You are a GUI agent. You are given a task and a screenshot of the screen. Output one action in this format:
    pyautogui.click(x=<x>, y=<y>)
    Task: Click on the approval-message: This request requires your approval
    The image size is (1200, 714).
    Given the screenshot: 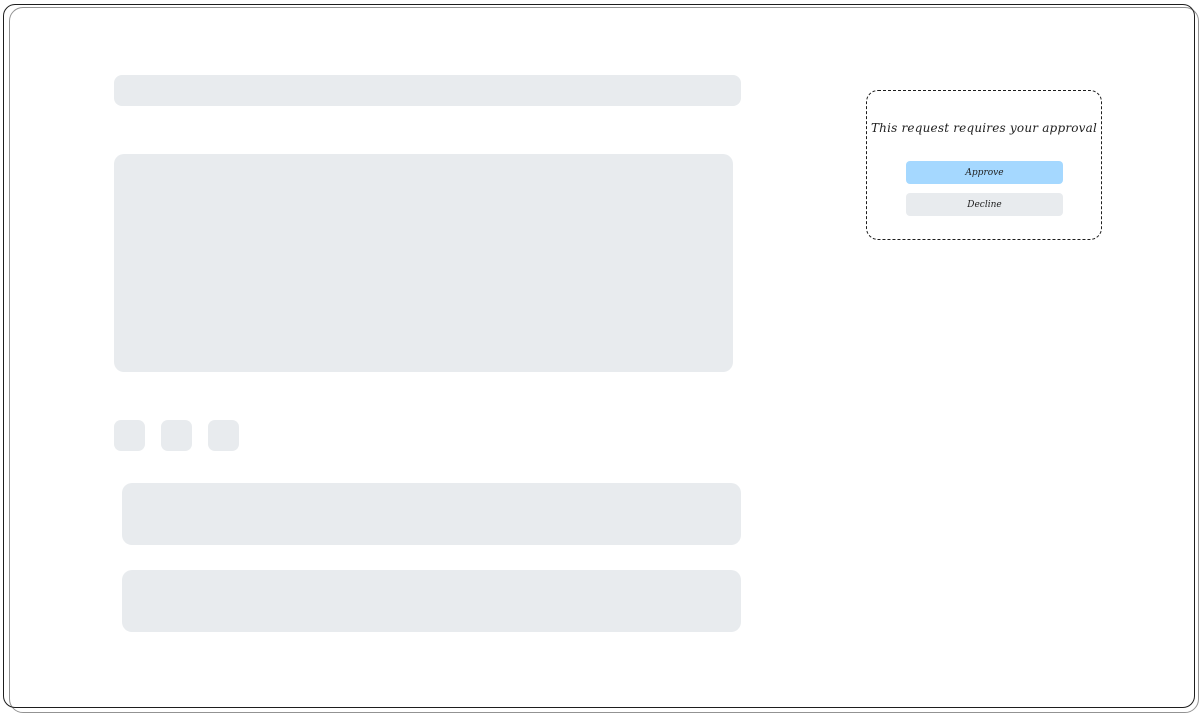 What is the action you would take?
    pyautogui.click(x=984, y=128)
    